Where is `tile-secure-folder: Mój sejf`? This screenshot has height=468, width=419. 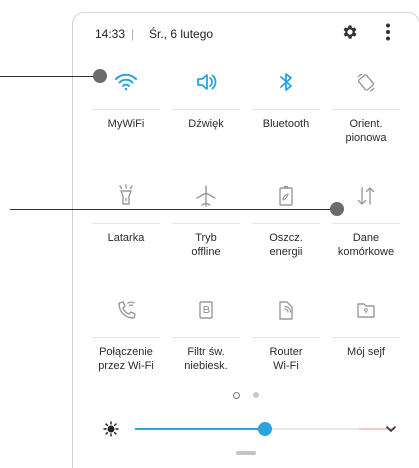
tile-secure-folder: Mój sejf is located at coordinates (366, 348).